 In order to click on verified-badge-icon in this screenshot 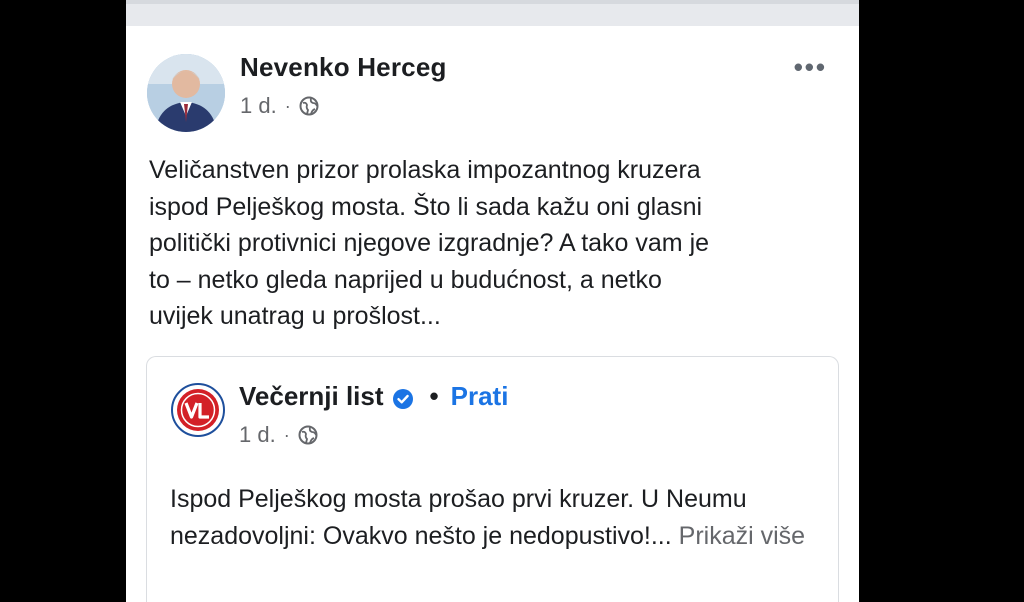, I will do `click(403, 397)`.